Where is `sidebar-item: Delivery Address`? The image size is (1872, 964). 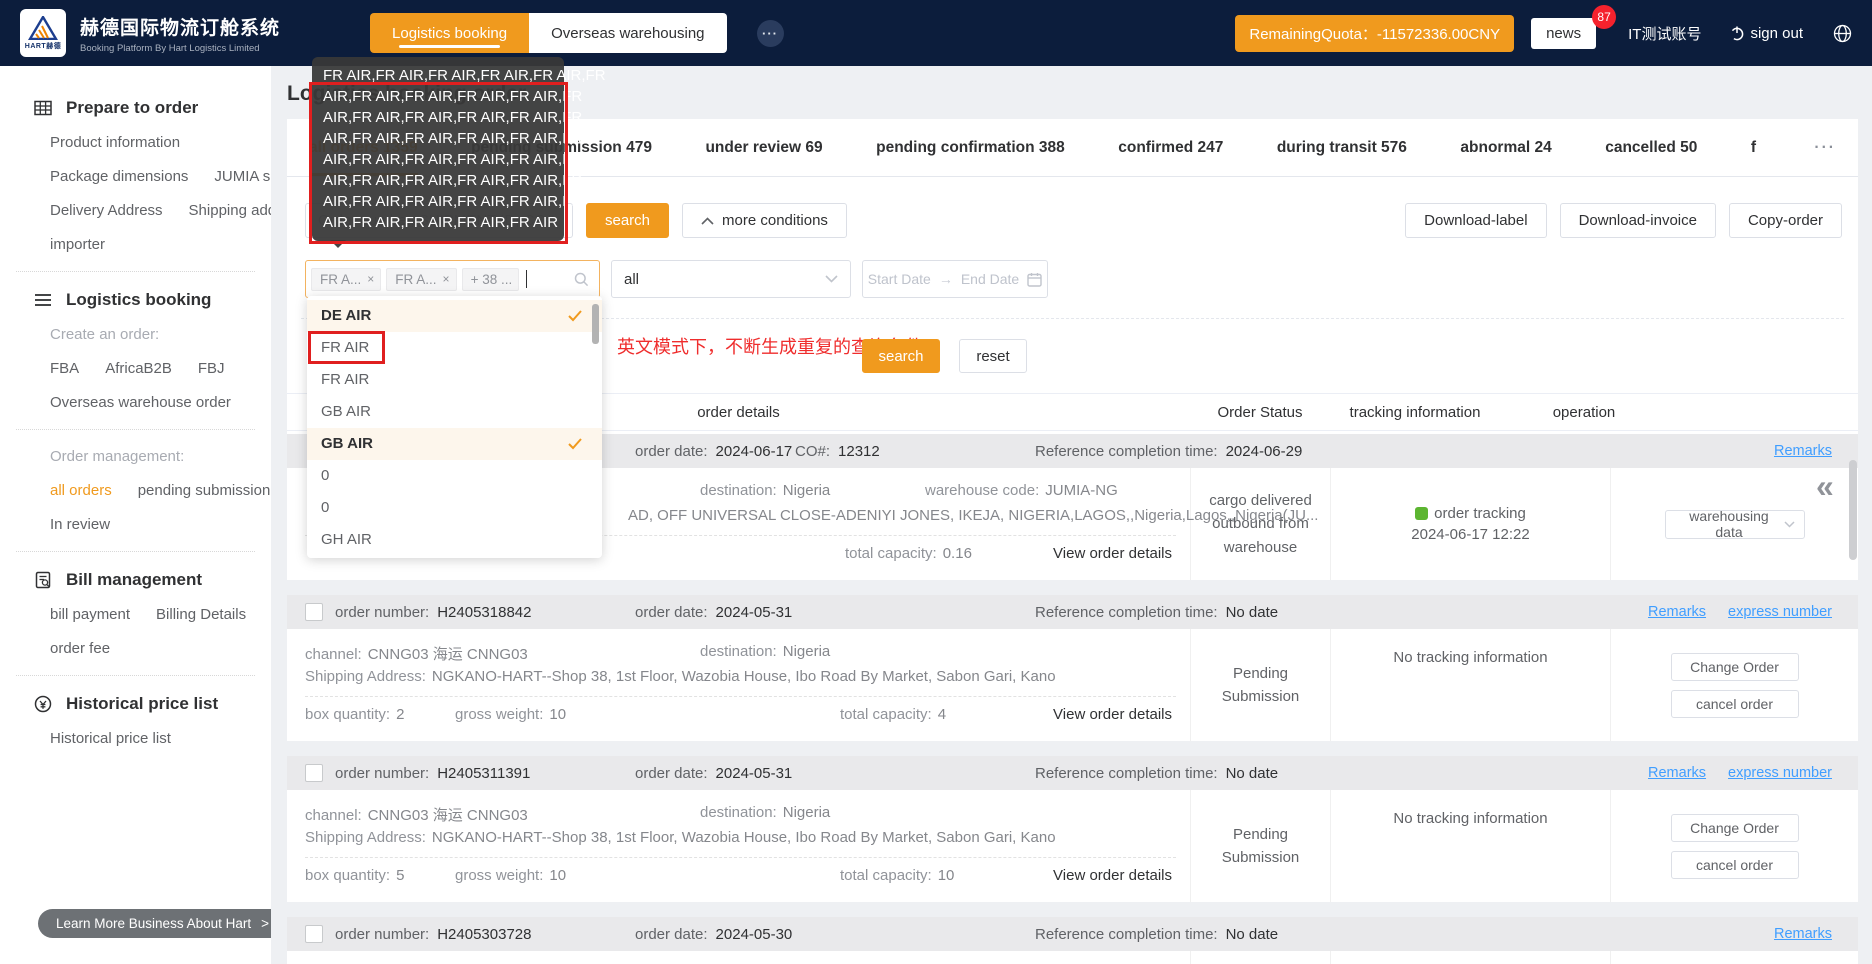
sidebar-item: Delivery Address is located at coordinates (106, 210).